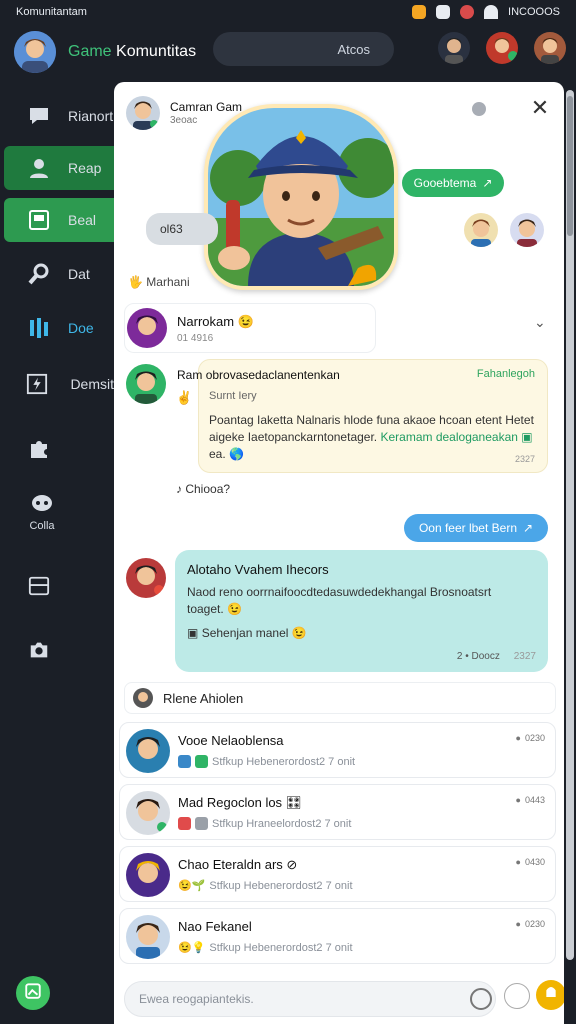  I want to click on sidebar-item-label: Rianort, so click(91, 116).